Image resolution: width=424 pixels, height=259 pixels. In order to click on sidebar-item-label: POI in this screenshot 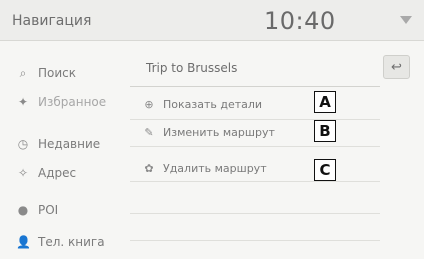, I will do `click(48, 210)`.